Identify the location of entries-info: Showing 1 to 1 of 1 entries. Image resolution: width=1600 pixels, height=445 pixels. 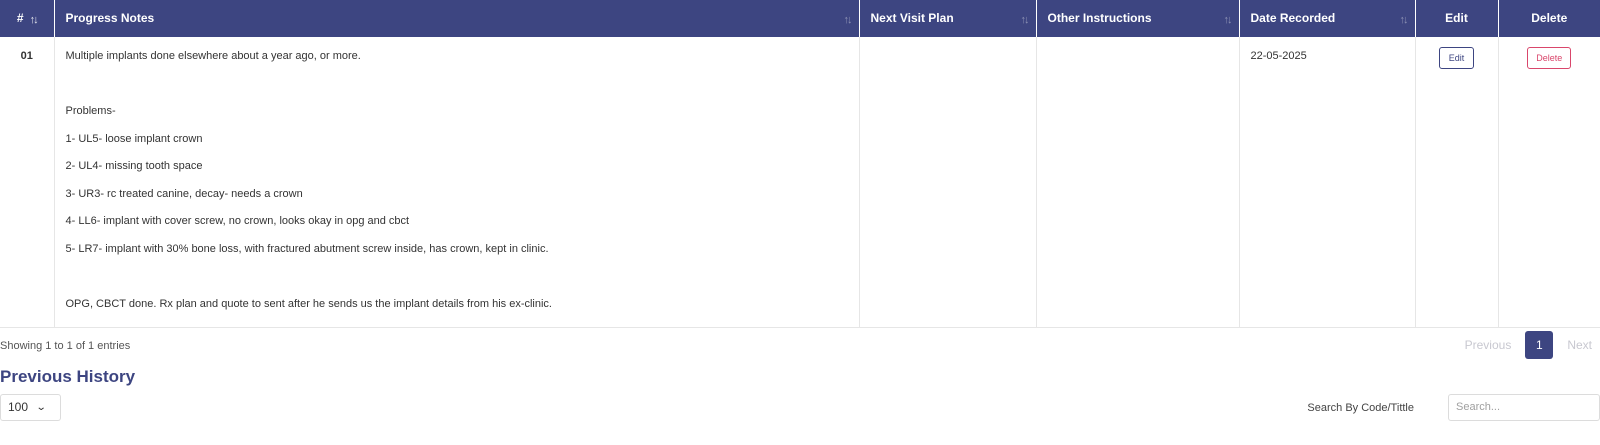
(65, 345).